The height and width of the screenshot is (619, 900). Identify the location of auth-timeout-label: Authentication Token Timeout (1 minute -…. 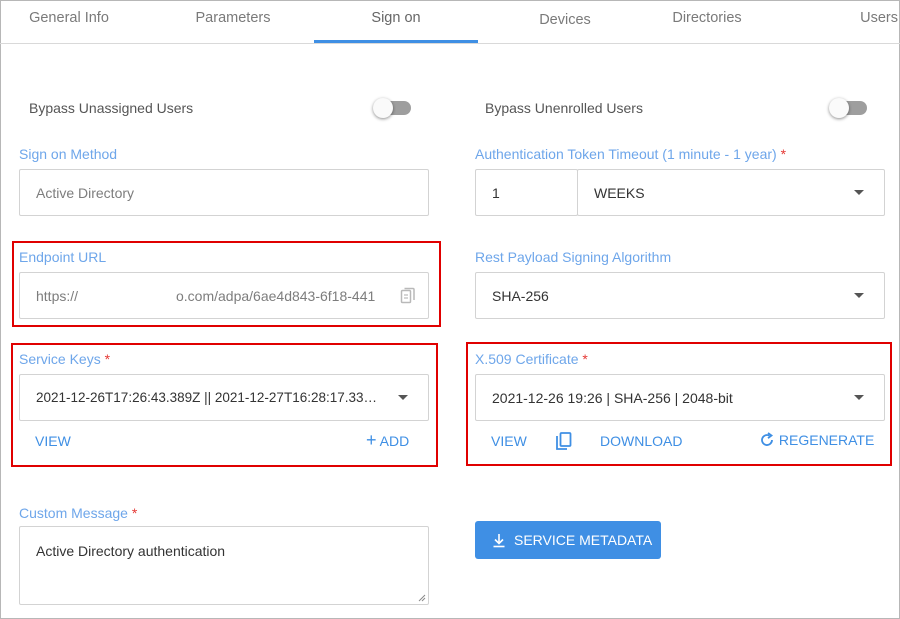
(630, 154).